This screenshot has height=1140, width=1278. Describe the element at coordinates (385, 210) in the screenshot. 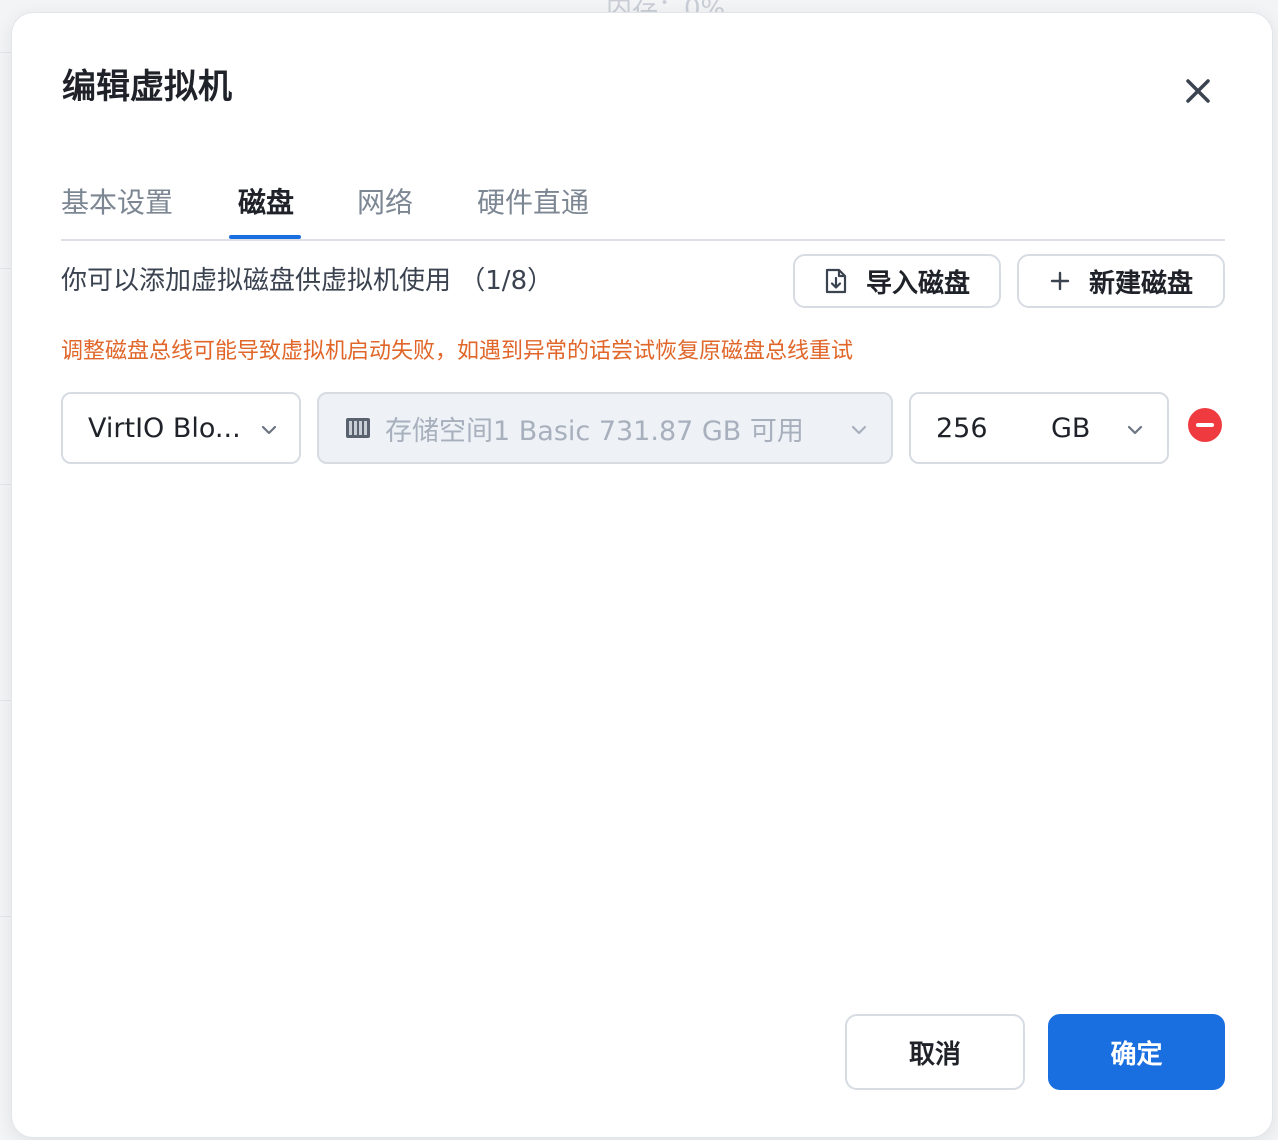

I see `tab-network: 网络` at that location.